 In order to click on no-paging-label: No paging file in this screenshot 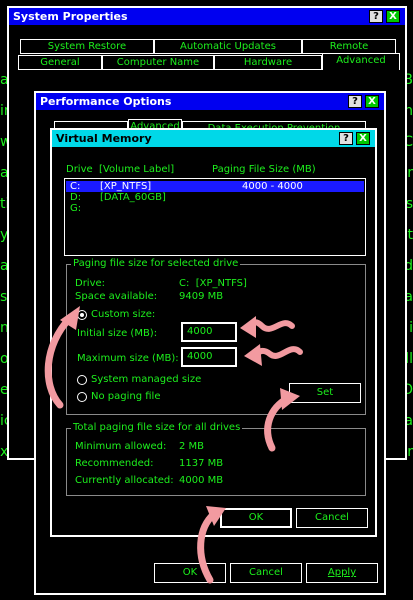, I will do `click(125, 396)`.